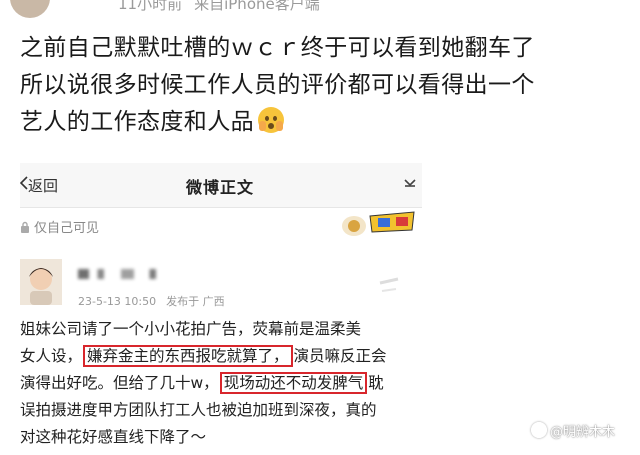  Describe the element at coordinates (257, 6) in the screenshot. I see `post-source: 来自iPhone客户端` at that location.